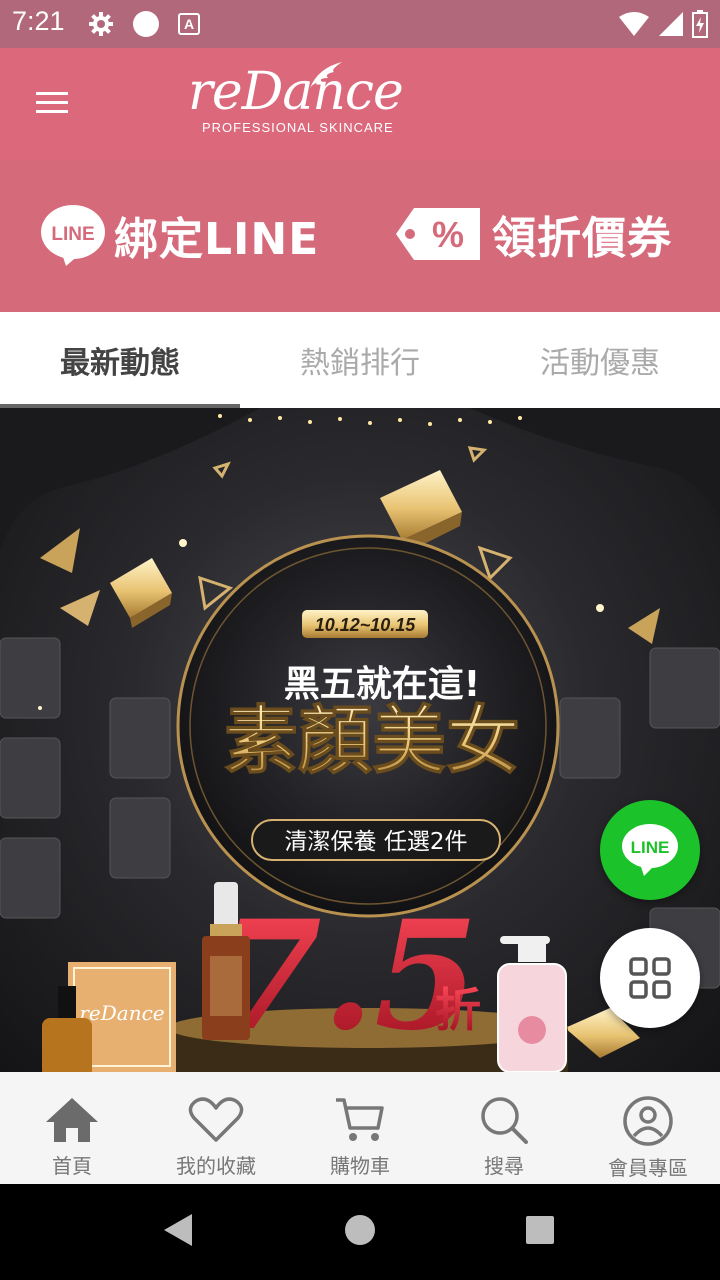 This screenshot has width=720, height=1280. I want to click on banner-date: 10.12~10.15, so click(366, 625).